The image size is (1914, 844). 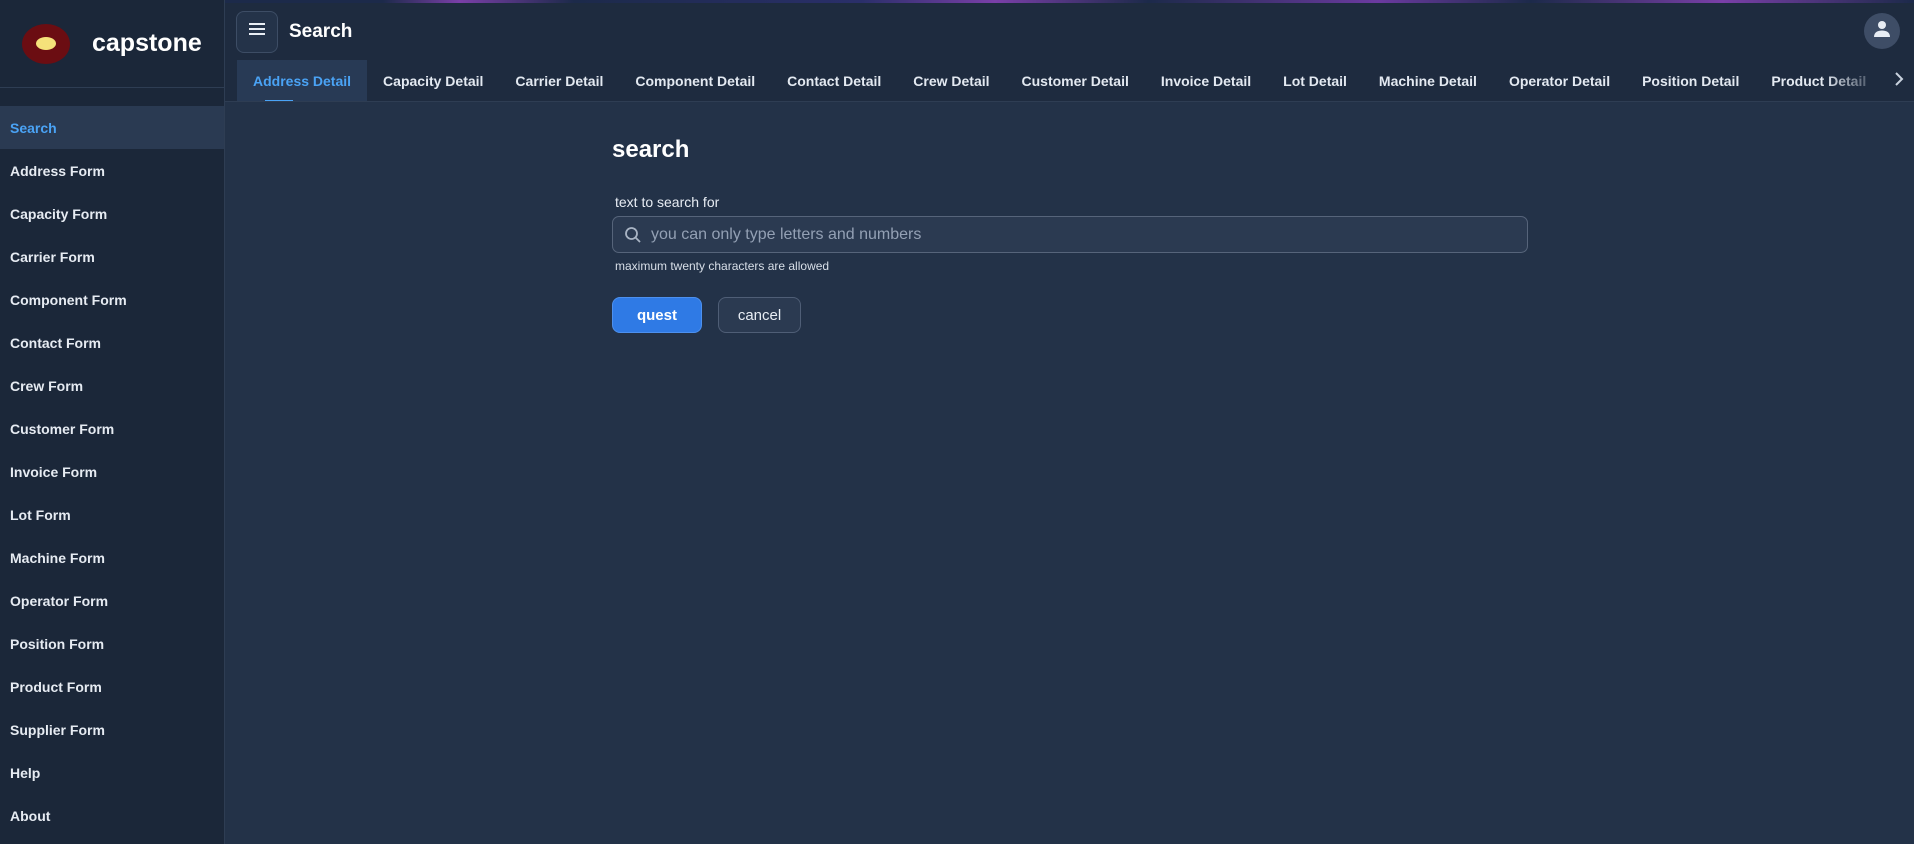 I want to click on sidebar-item-supplier-form: Supplier Form, so click(x=112, y=729).